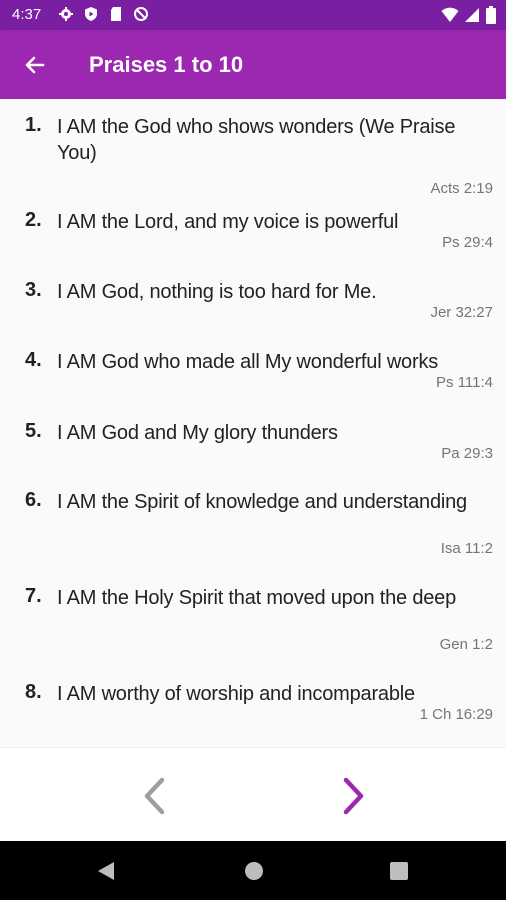  Describe the element at coordinates (253, 794) in the screenshot. I see `page-navigation` at that location.